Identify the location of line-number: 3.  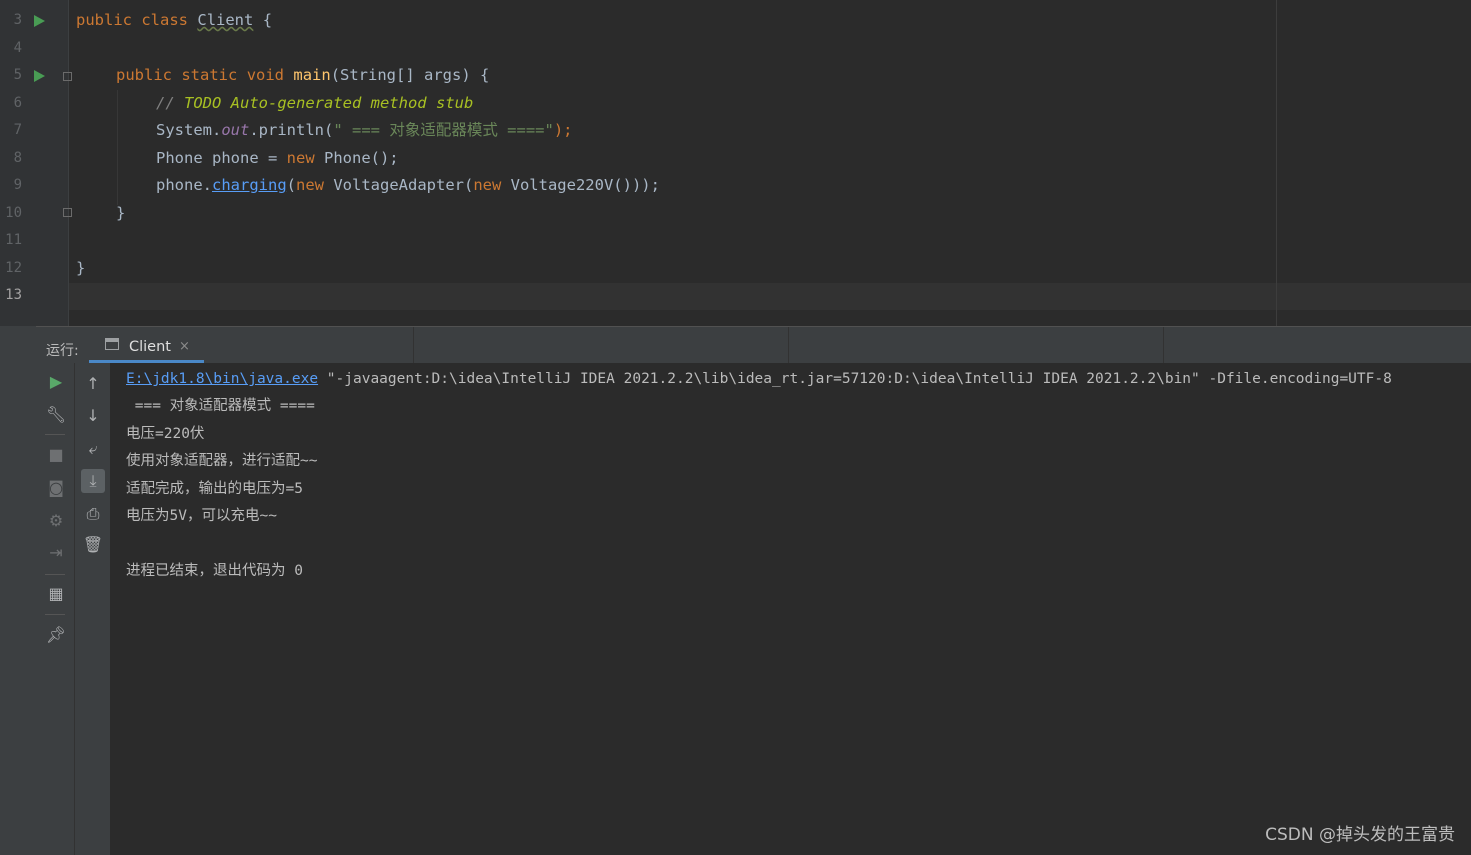
(17, 20).